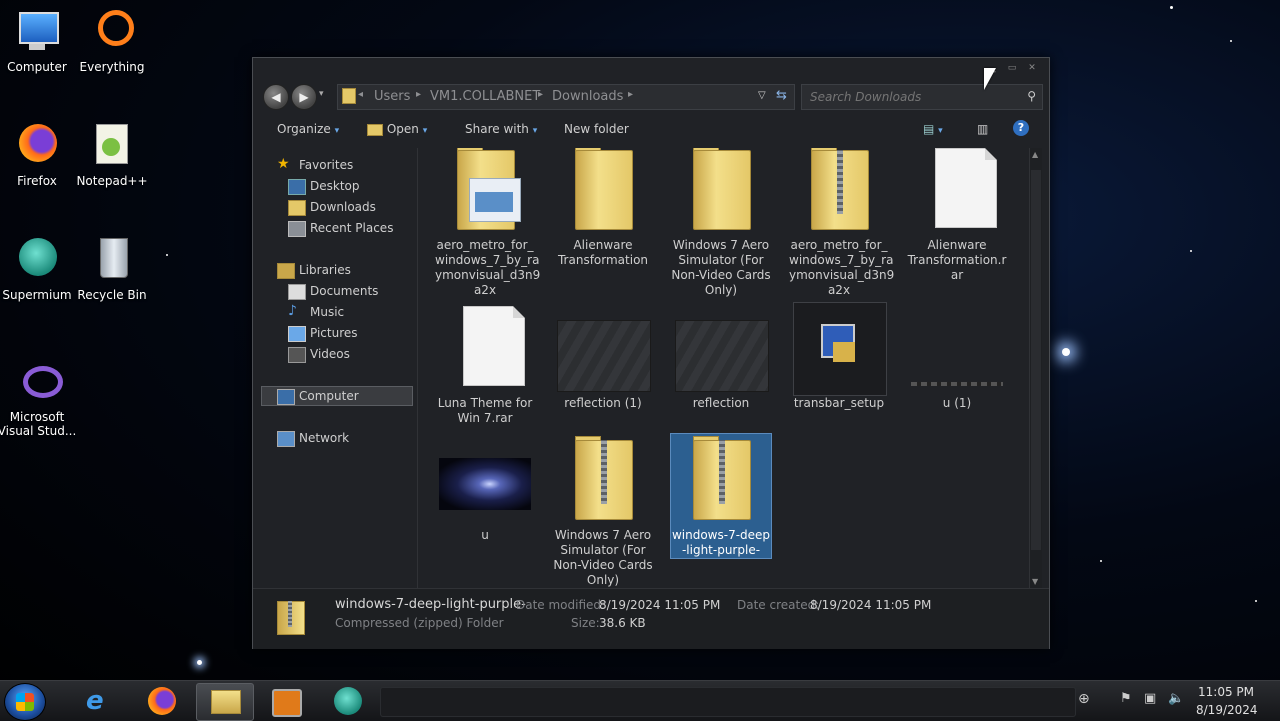 The width and height of the screenshot is (1280, 721). Describe the element at coordinates (1012, 68) in the screenshot. I see `maximize-button: ▭` at that location.